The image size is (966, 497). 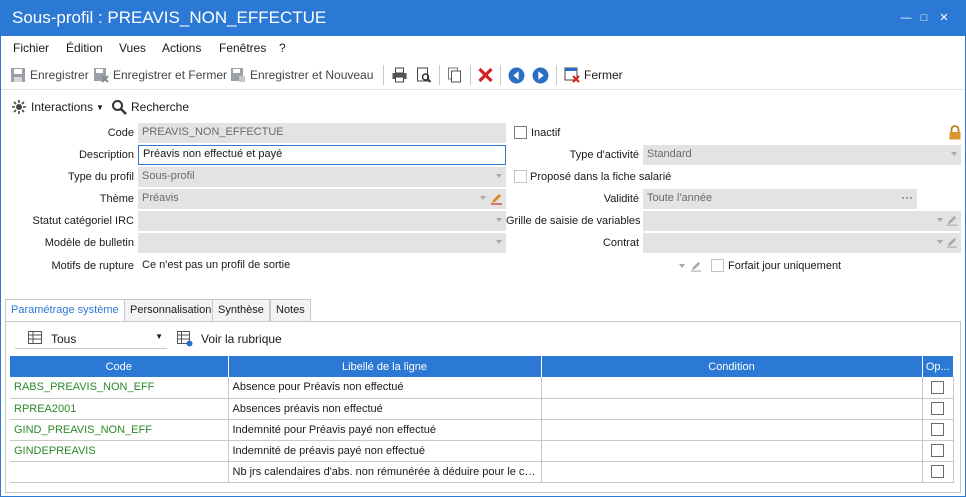 I want to click on row-label: Absence pour Préavis non effectué, so click(x=385, y=388).